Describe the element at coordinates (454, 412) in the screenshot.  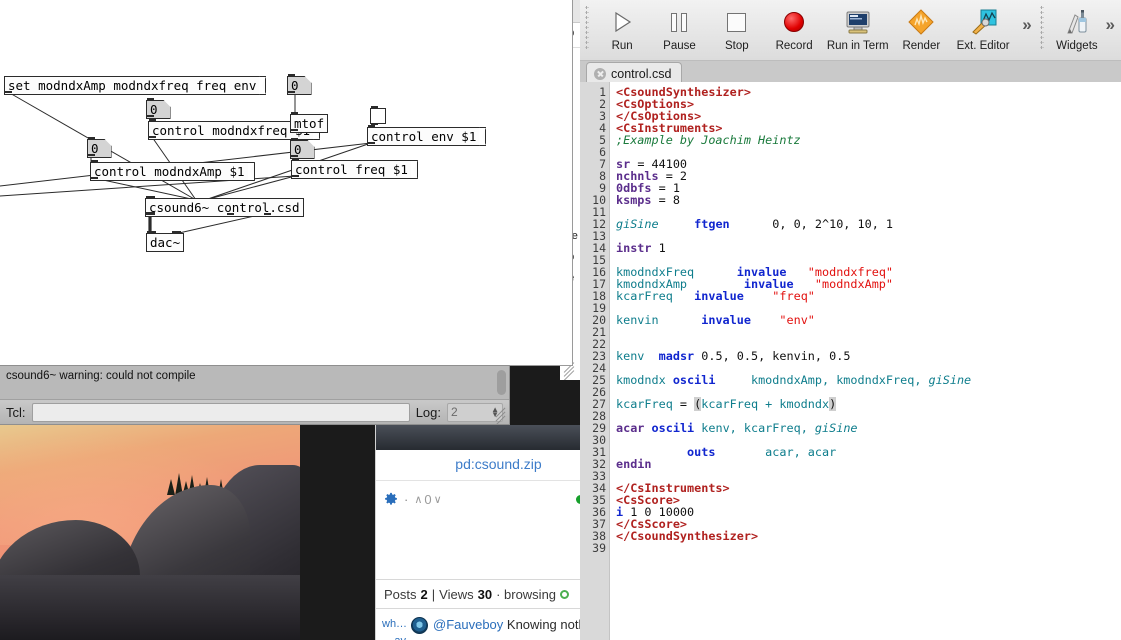
I see `log-level-value: 2` at that location.